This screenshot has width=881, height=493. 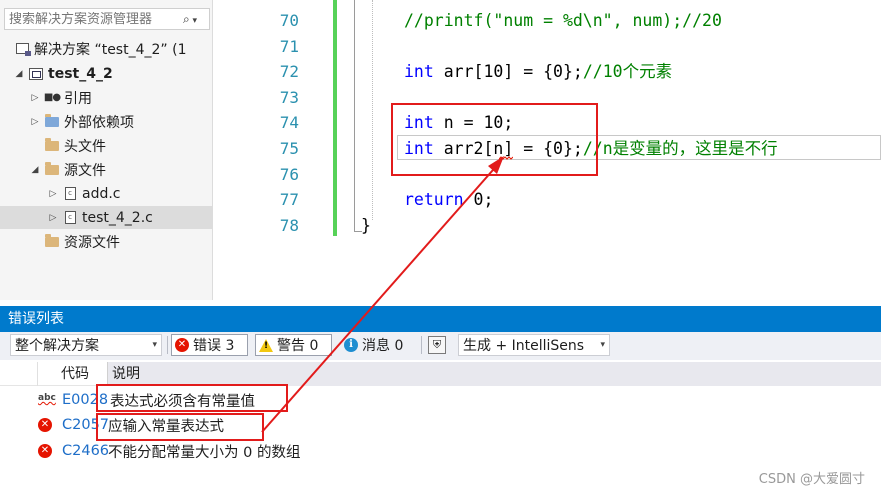 What do you see at coordinates (92, 242) in the screenshot?
I see `tree-item-label: 资源文件` at bounding box center [92, 242].